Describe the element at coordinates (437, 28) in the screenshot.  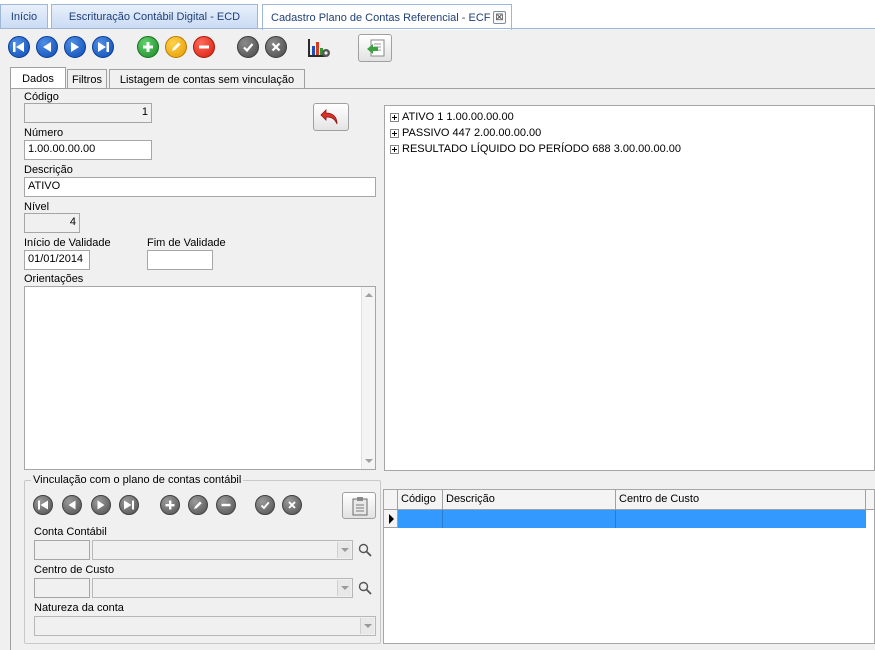
I see `tab-strip-divider` at that location.